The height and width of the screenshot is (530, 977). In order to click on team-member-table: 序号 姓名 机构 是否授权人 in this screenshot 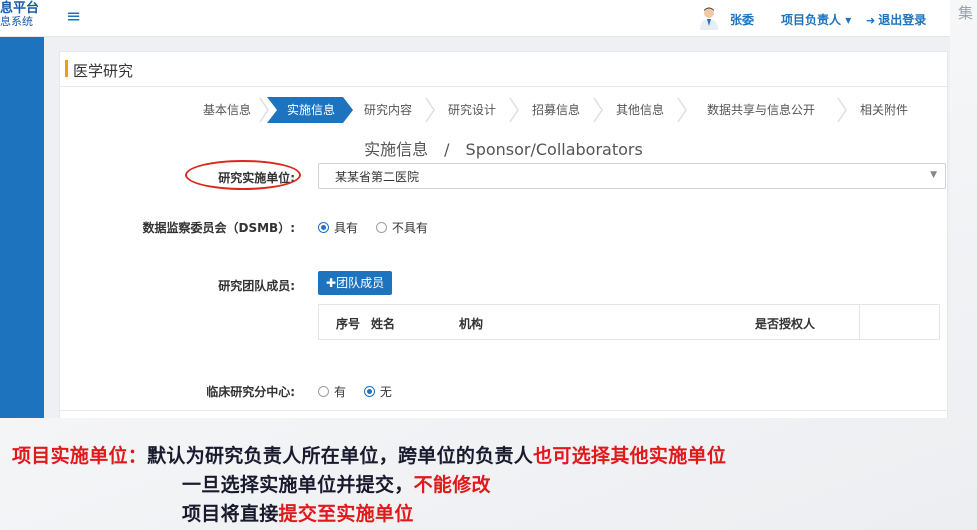, I will do `click(629, 322)`.